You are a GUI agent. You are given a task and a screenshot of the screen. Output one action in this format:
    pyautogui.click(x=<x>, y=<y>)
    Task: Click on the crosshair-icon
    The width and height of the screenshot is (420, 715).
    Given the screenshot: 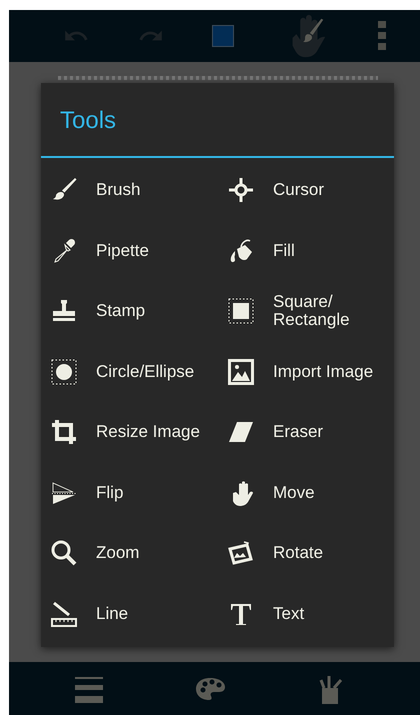 What is the action you would take?
    pyautogui.click(x=241, y=190)
    